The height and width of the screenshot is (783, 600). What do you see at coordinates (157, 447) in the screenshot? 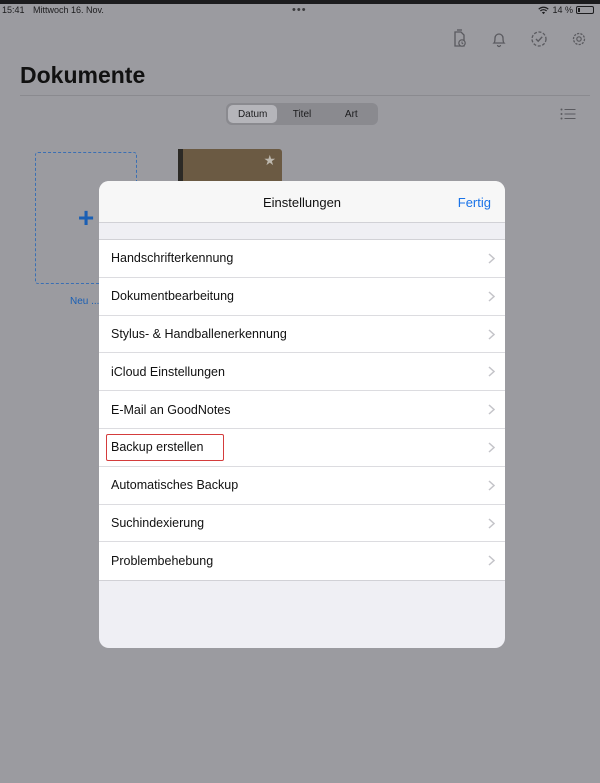
I see `settings-item-label: Backup erstellen` at bounding box center [157, 447].